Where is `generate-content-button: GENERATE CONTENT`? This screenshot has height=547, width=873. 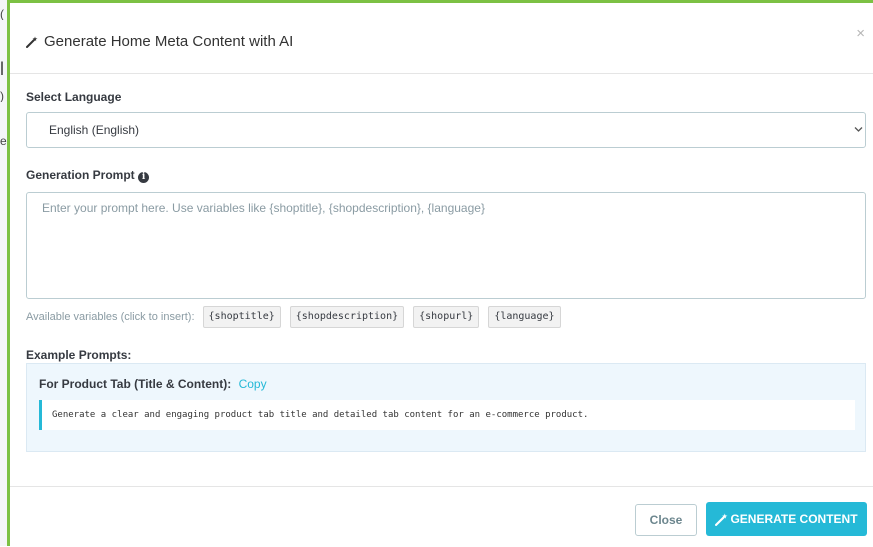
generate-content-button: GENERATE CONTENT is located at coordinates (786, 519).